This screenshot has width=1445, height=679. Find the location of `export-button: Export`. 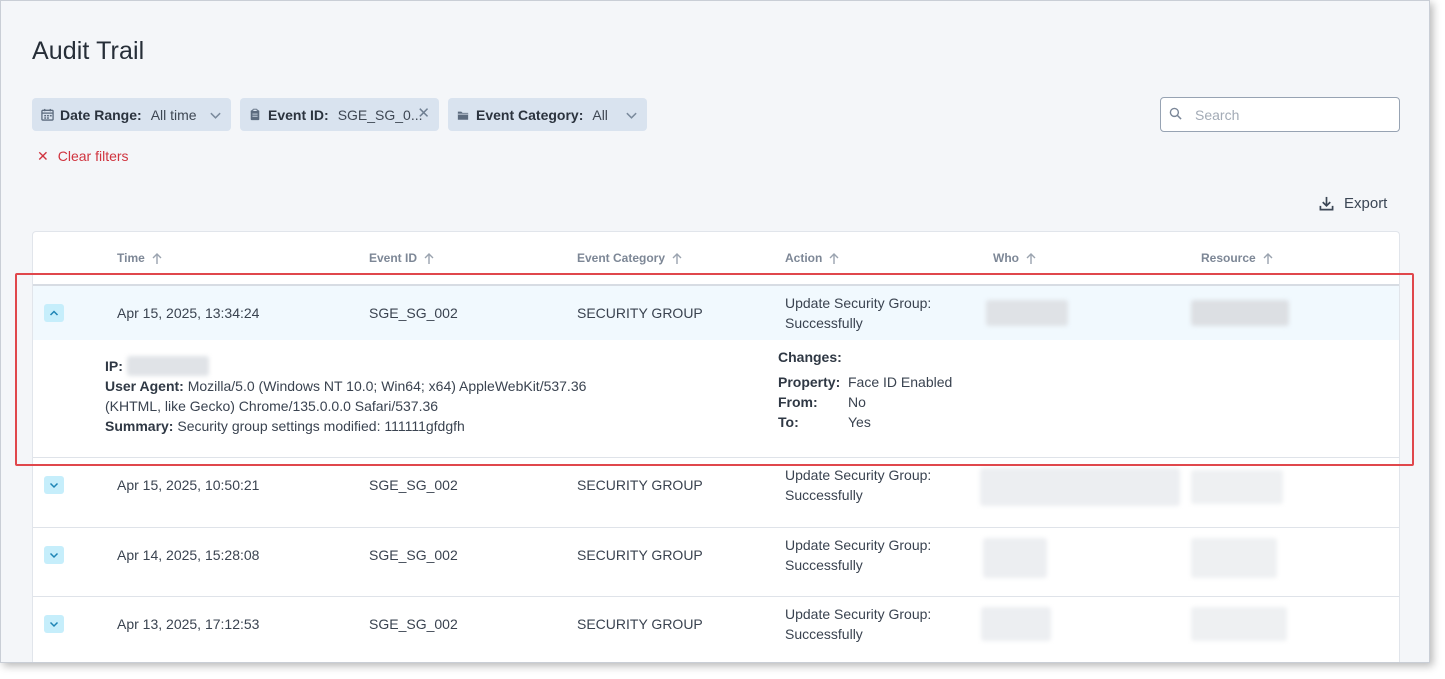

export-button: Export is located at coordinates (1353, 203).